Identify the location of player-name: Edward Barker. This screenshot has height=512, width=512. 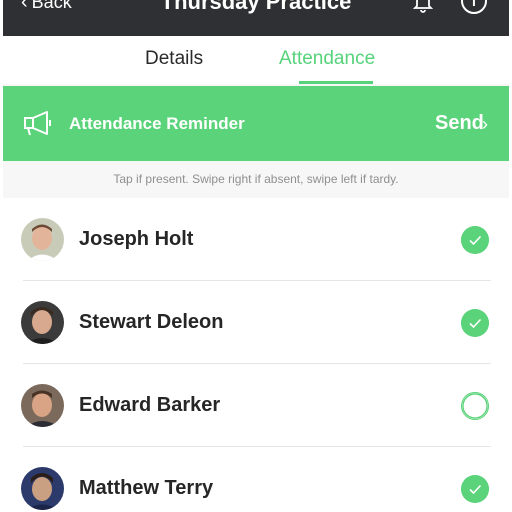
(150, 405).